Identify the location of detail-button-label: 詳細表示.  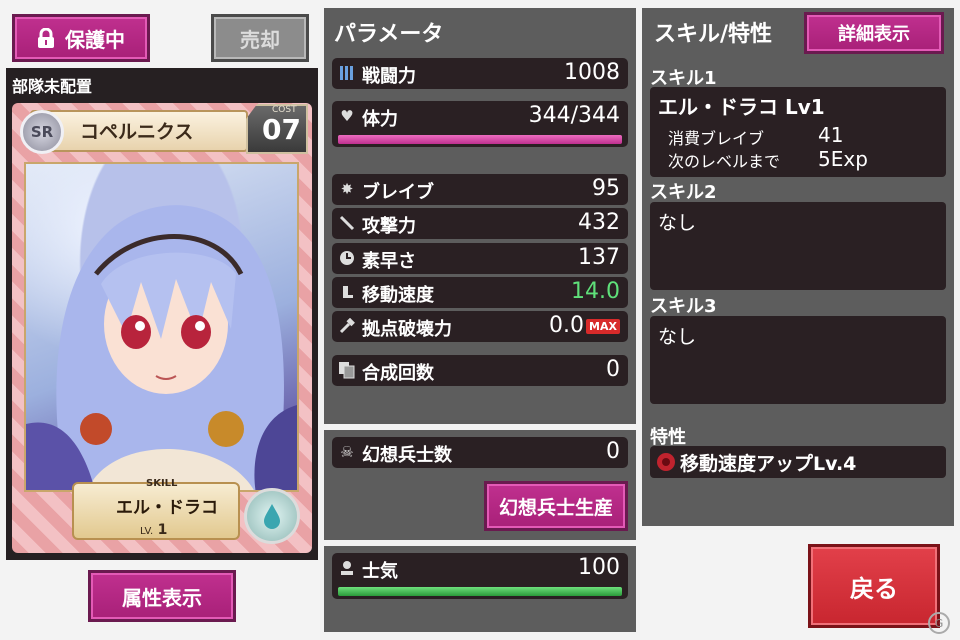
(874, 34).